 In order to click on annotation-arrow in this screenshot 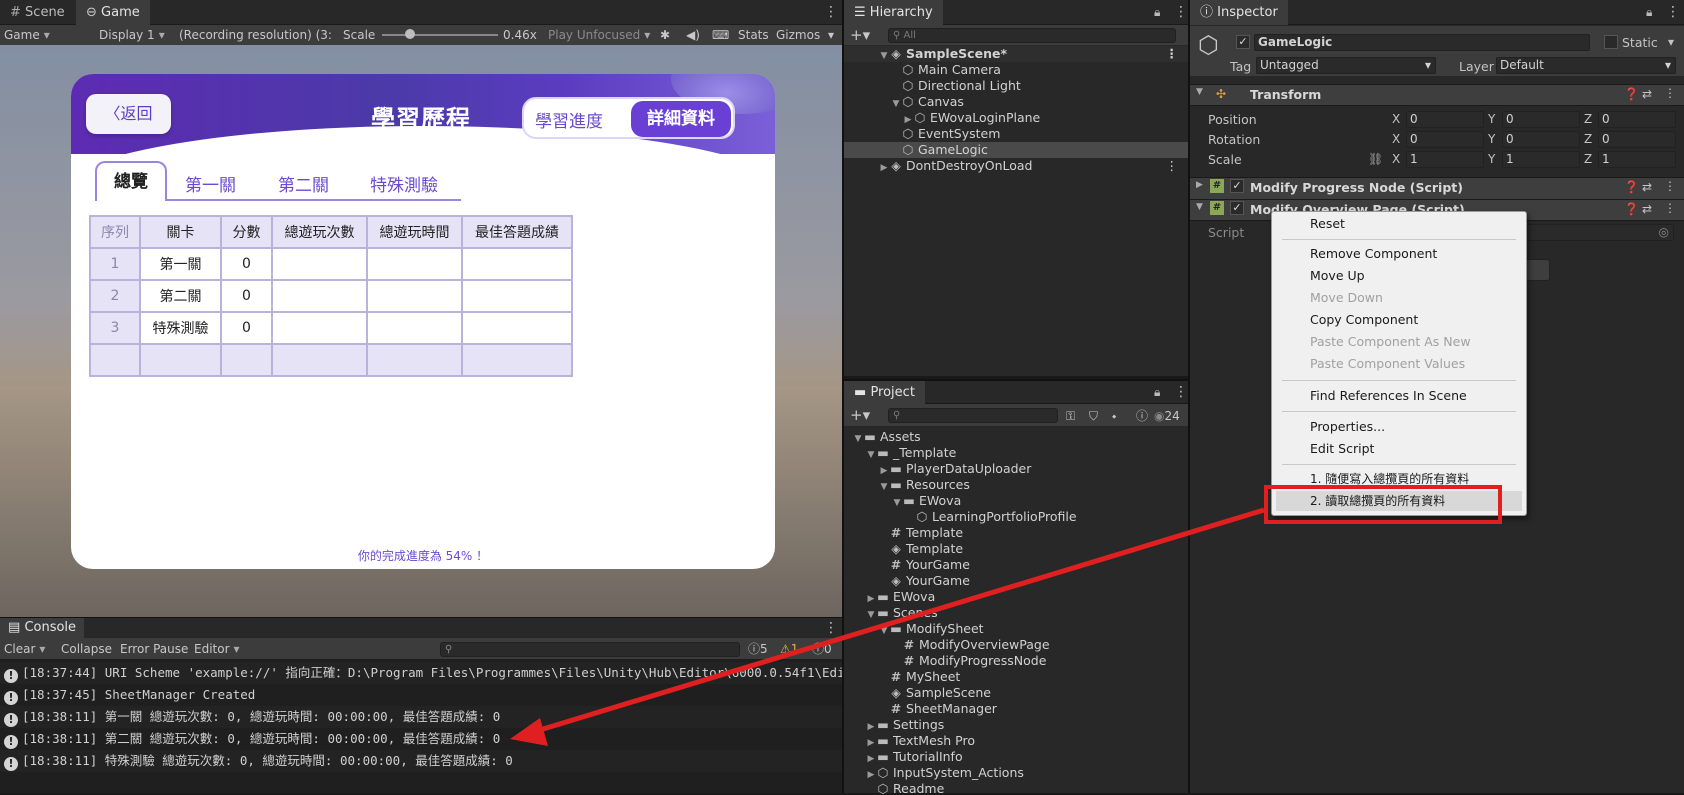, I will do `click(887, 626)`.